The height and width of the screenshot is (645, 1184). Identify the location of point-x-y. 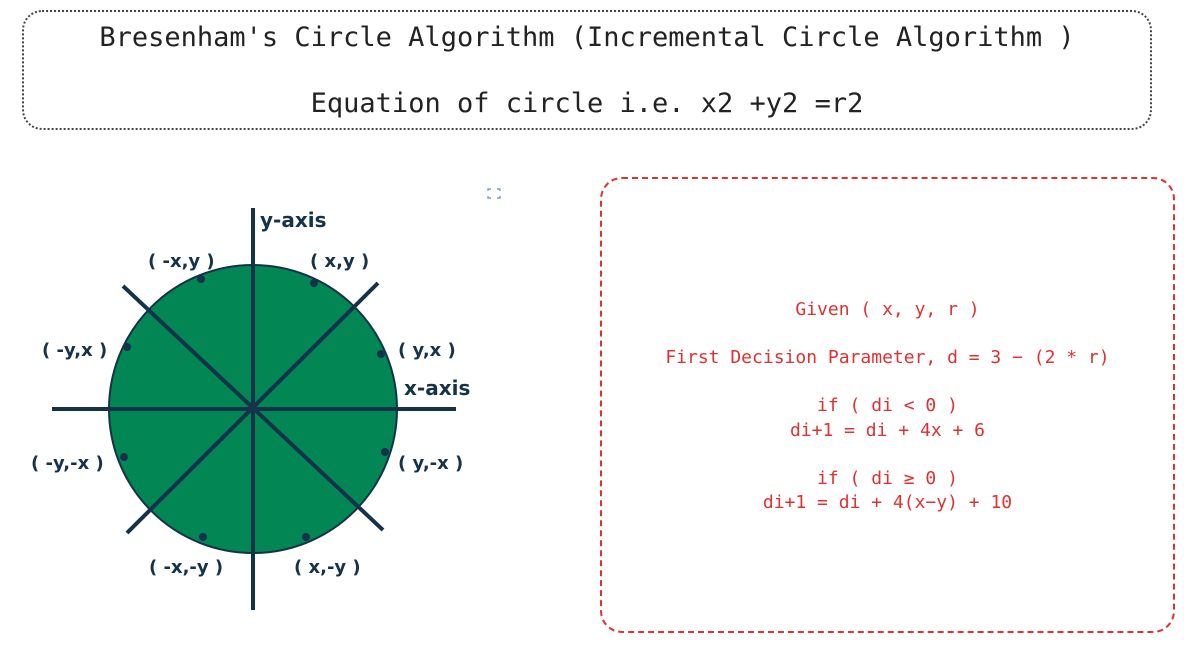
(314, 283).